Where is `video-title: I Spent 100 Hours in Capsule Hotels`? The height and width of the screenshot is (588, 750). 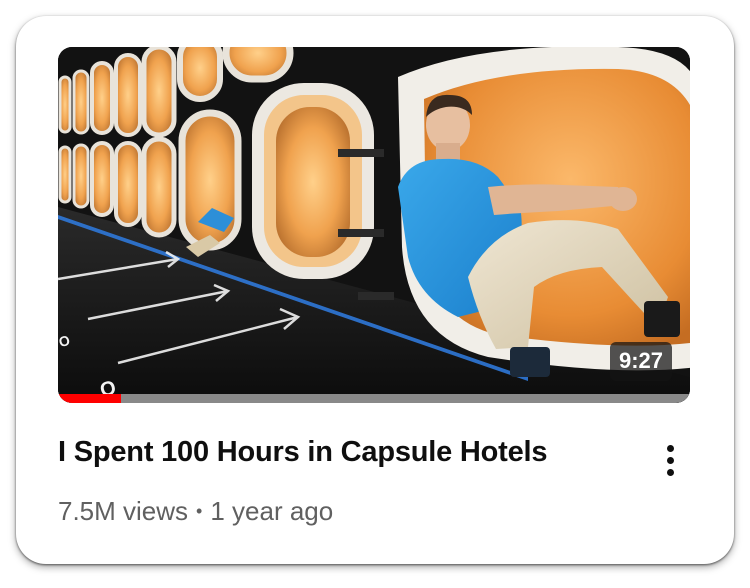
video-title: I Spent 100 Hours in Capsule Hotels is located at coordinates (303, 452).